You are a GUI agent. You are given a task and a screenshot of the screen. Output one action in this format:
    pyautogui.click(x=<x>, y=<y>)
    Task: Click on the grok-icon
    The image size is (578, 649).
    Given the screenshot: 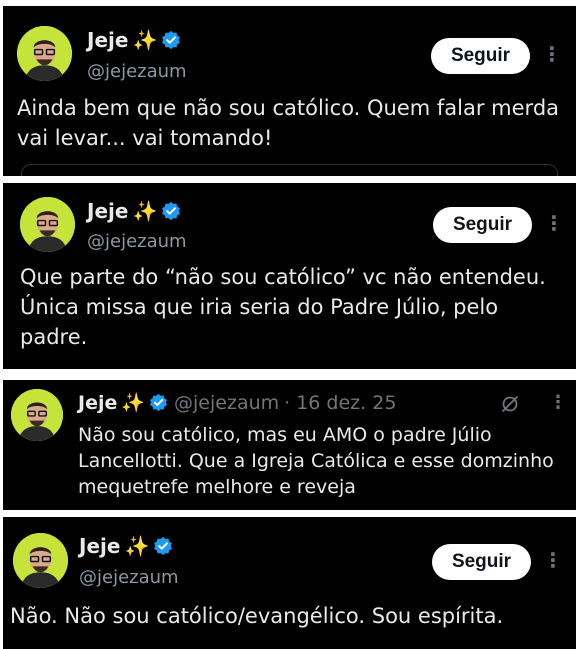 What is the action you would take?
    pyautogui.click(x=510, y=406)
    